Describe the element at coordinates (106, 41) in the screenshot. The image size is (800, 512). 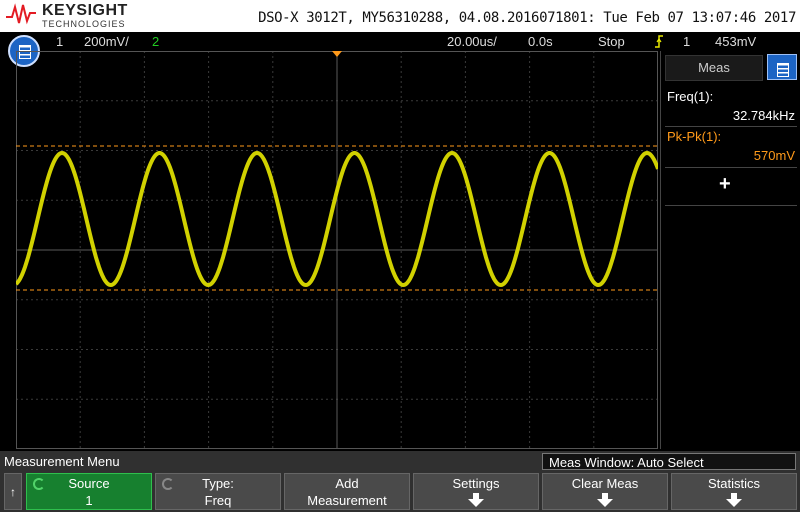
I see `channel1-scale: 200mV/` at that location.